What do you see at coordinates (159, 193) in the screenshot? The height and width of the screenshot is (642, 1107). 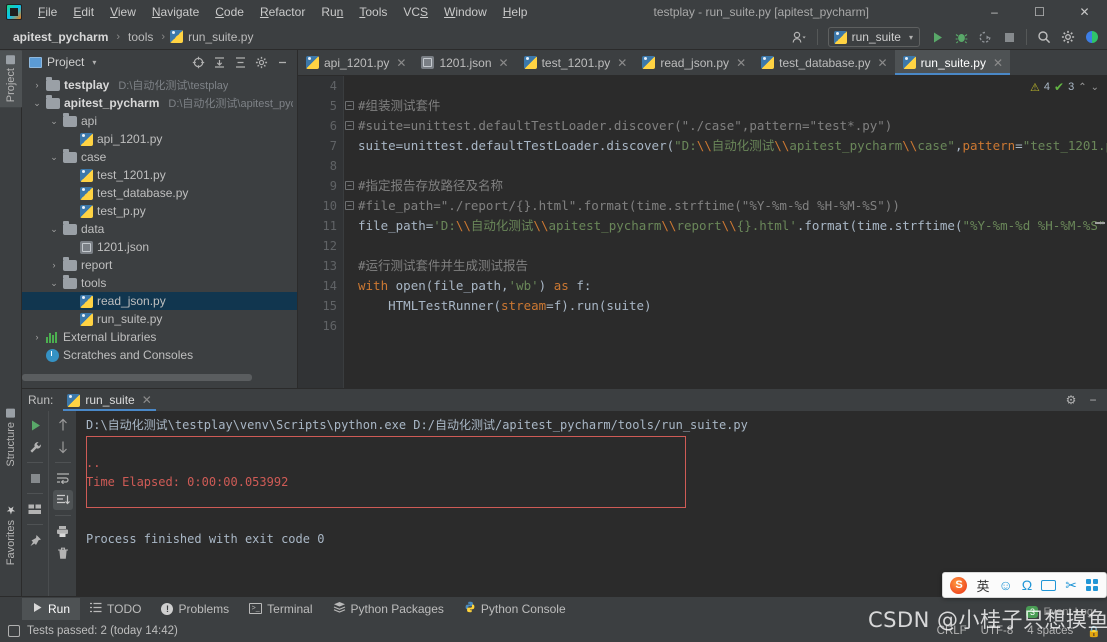 I see `tree-node-test-database-py: test_database.py` at bounding box center [159, 193].